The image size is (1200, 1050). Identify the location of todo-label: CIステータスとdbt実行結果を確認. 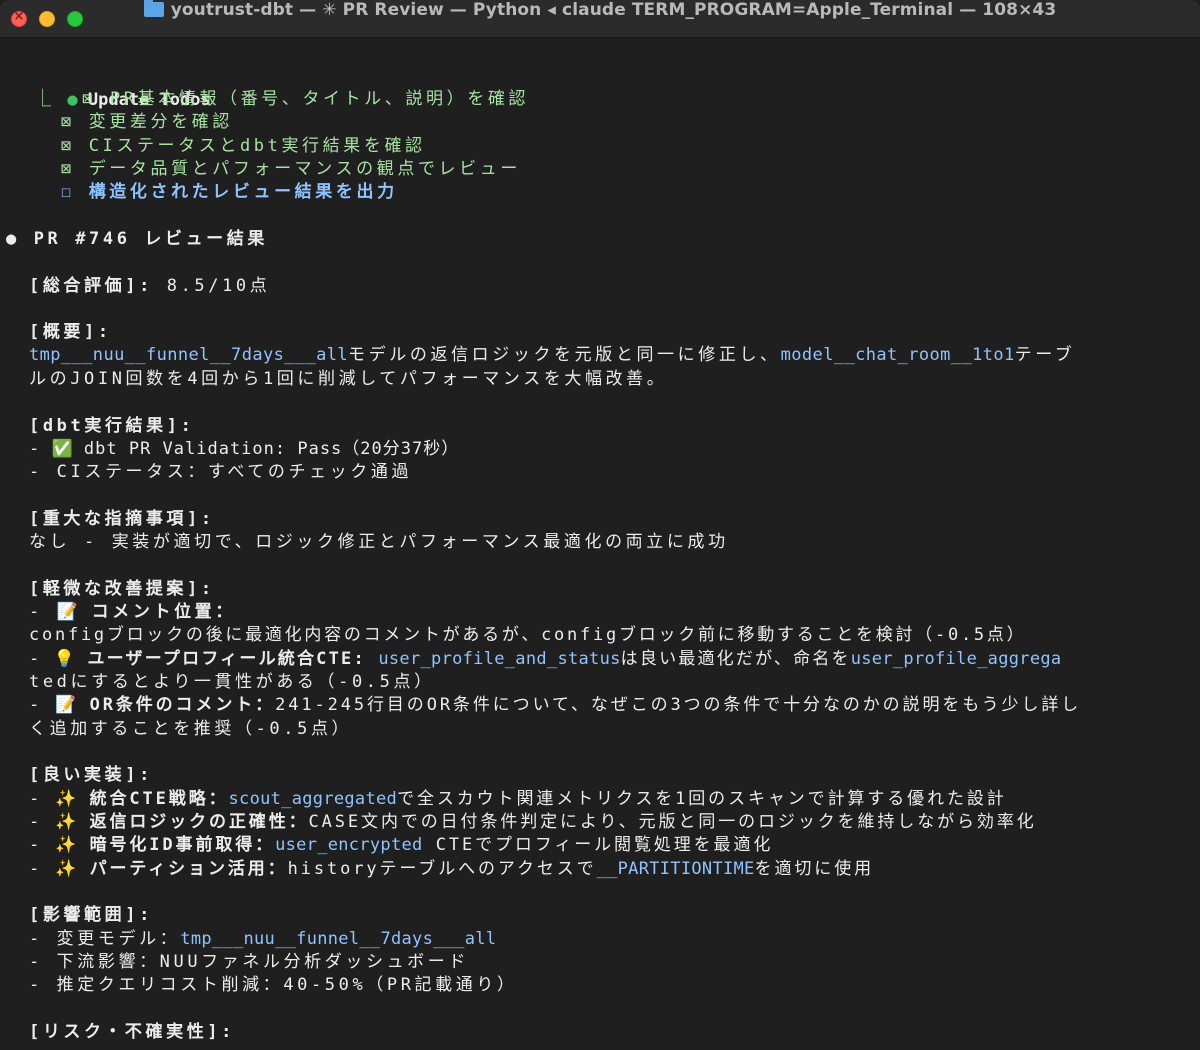
(257, 146).